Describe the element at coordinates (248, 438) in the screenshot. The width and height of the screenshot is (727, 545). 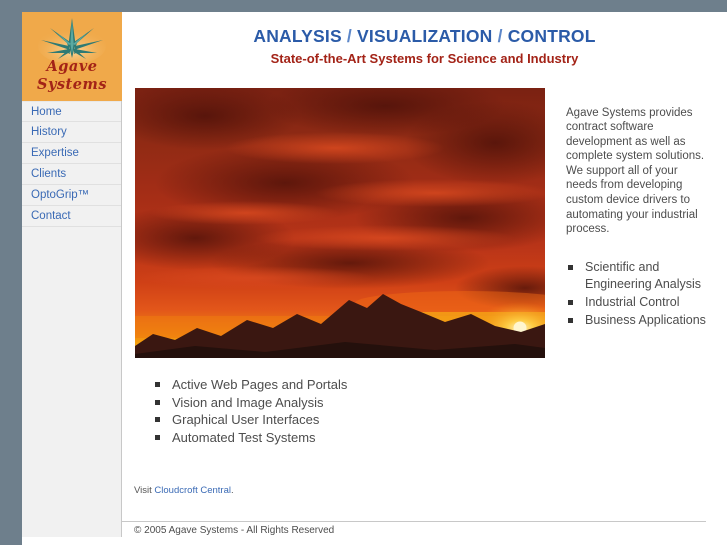
I see `list-item: Automated Test Systems` at that location.